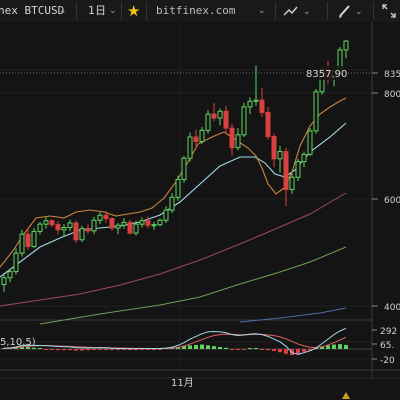 The height and width of the screenshot is (400, 400). What do you see at coordinates (97, 11) in the screenshot?
I see `interval-label: 1日` at bounding box center [97, 11].